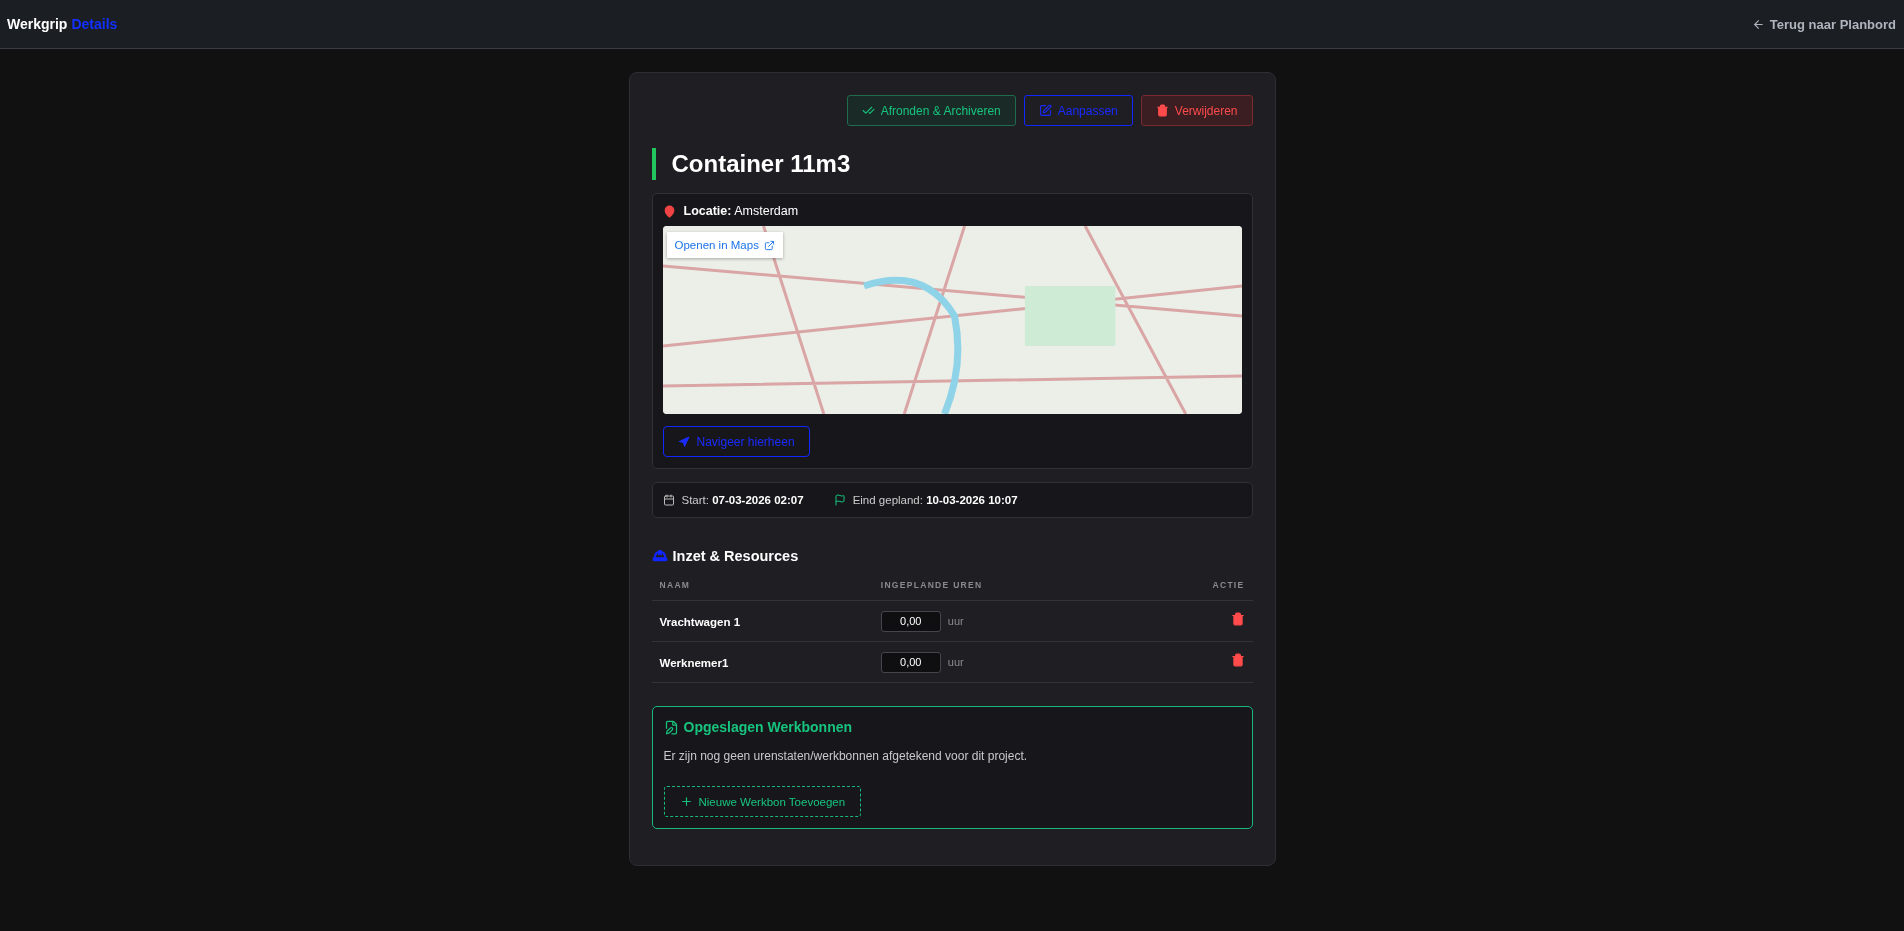 This screenshot has width=1904, height=931. What do you see at coordinates (839, 500) in the screenshot?
I see `flag-icon` at bounding box center [839, 500].